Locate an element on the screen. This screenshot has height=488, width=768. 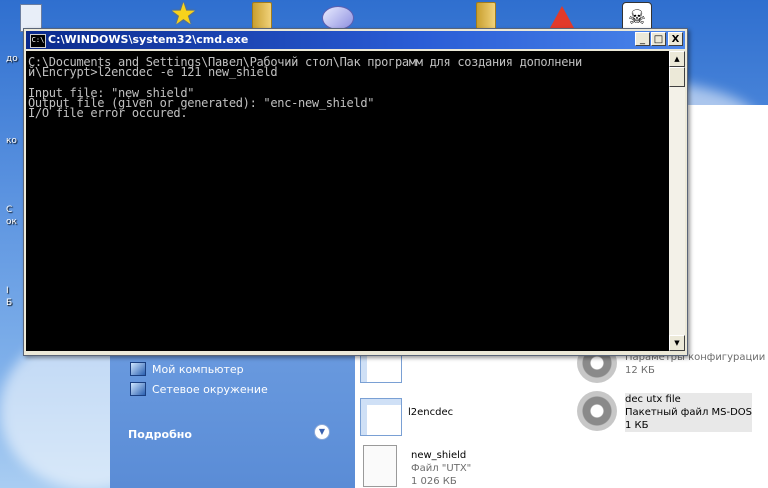
link-label: Мой компьютер is located at coordinates (198, 369).